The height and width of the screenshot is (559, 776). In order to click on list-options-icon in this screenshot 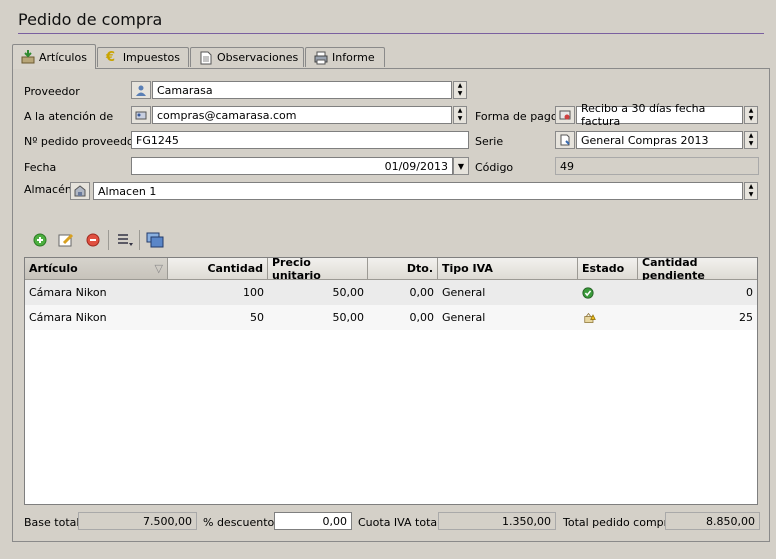, I will do `click(125, 240)`.